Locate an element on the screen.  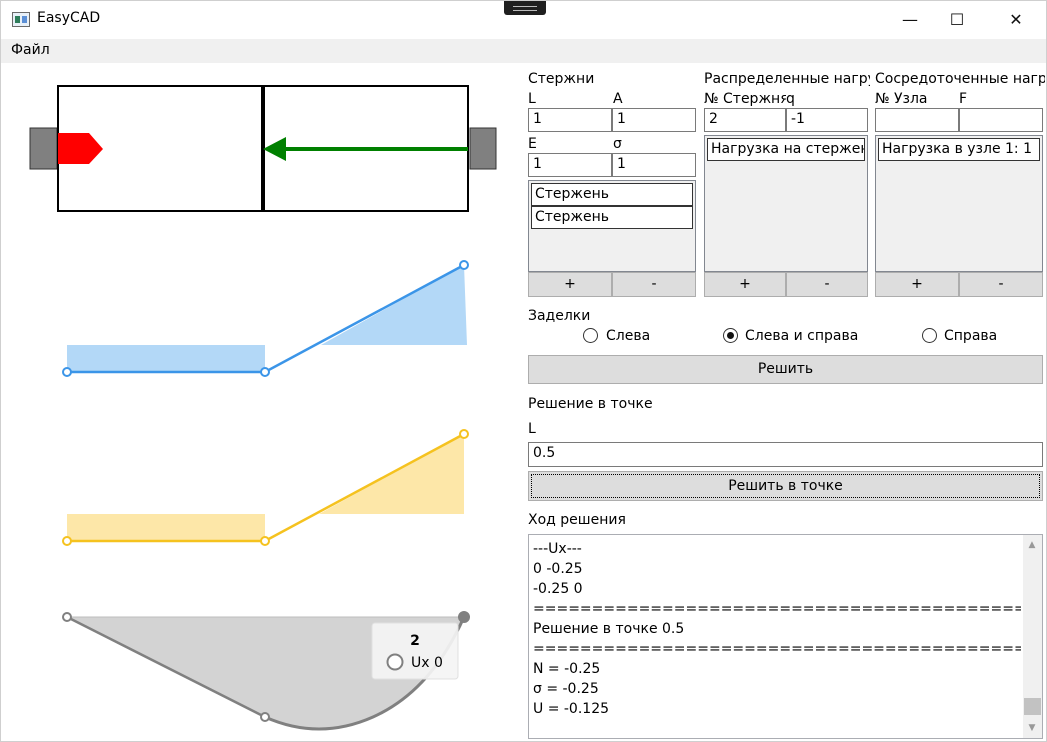
plot-u-point-hover is located at coordinates (464, 617).